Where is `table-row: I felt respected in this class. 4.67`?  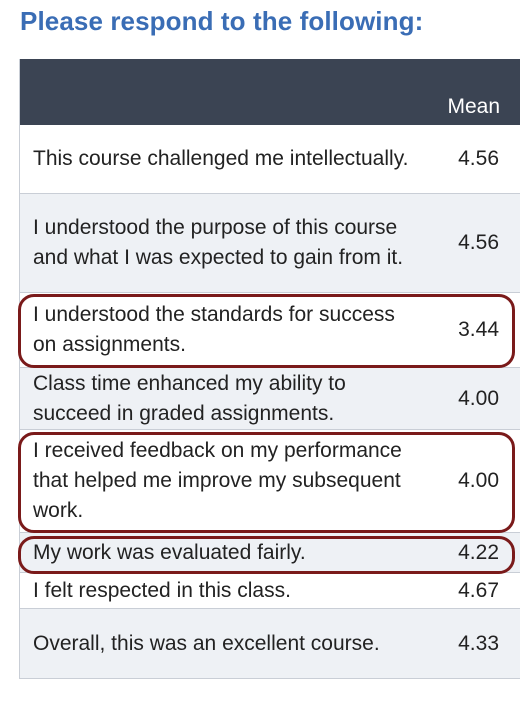 table-row: I felt respected in this class. 4.67 is located at coordinates (270, 591).